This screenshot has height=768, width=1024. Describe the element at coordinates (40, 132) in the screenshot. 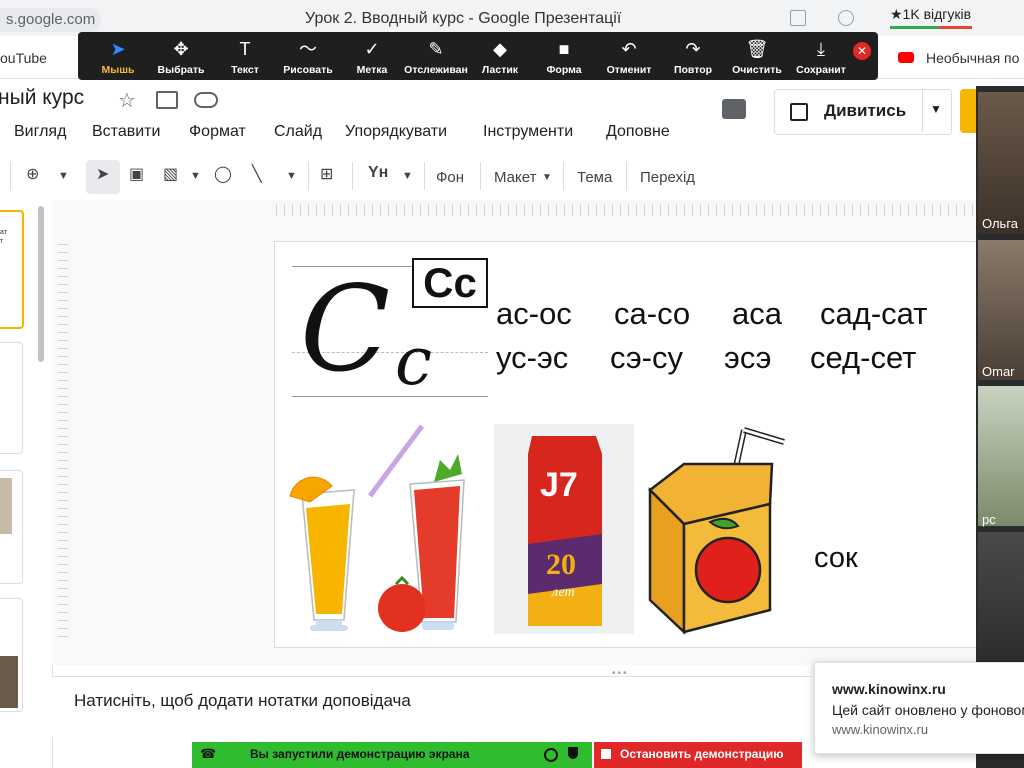

I see `menu-view: Вигляд` at that location.